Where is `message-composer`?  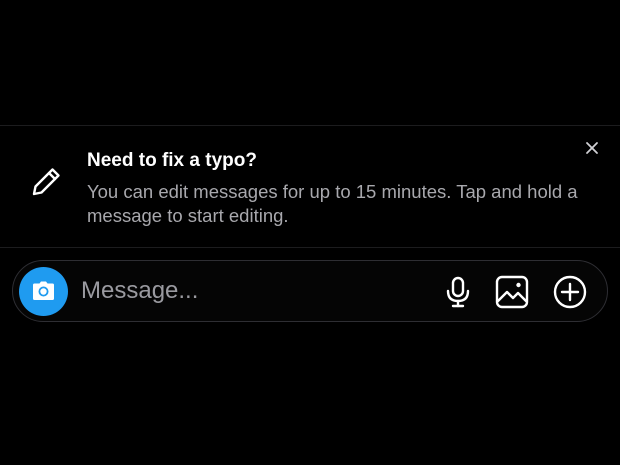 message-composer is located at coordinates (310, 291).